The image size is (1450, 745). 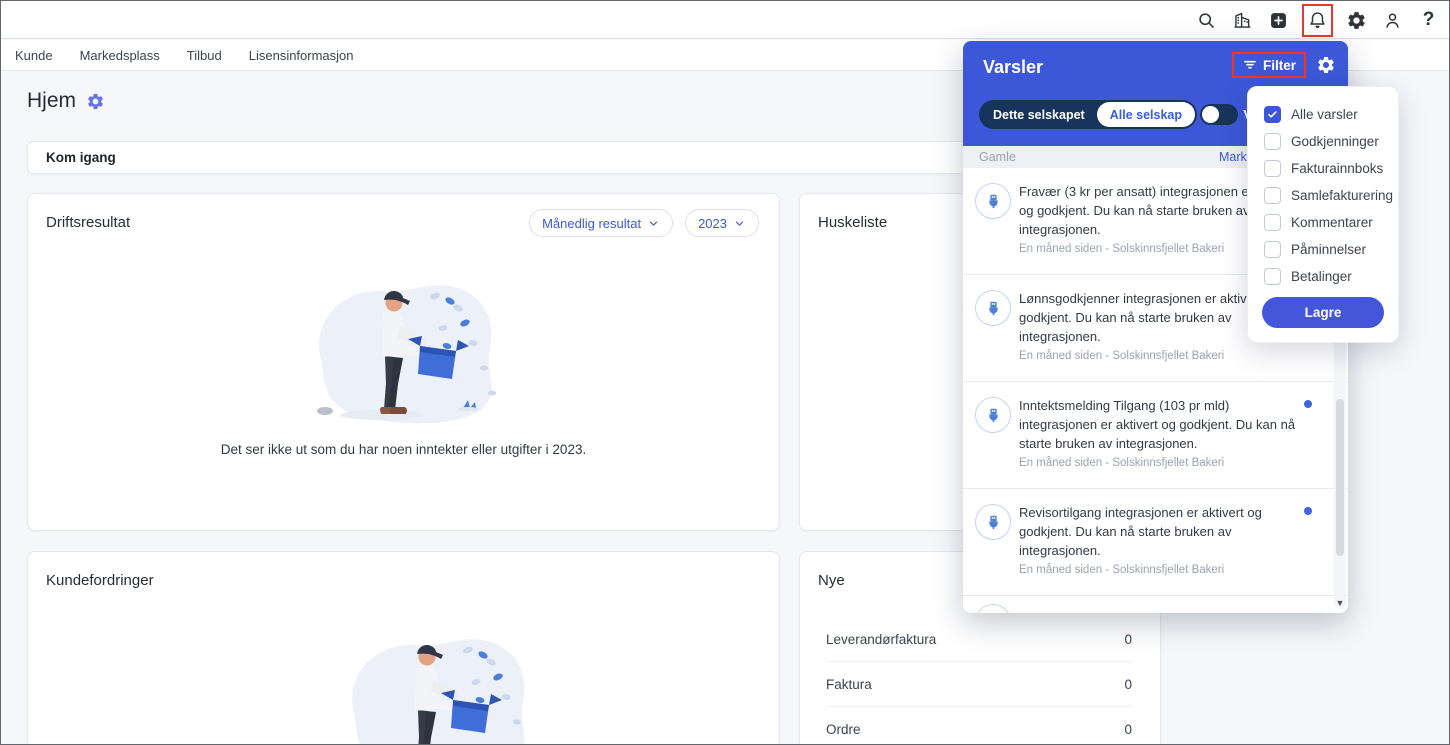 I want to click on card-nye-title: Nye, so click(x=831, y=580).